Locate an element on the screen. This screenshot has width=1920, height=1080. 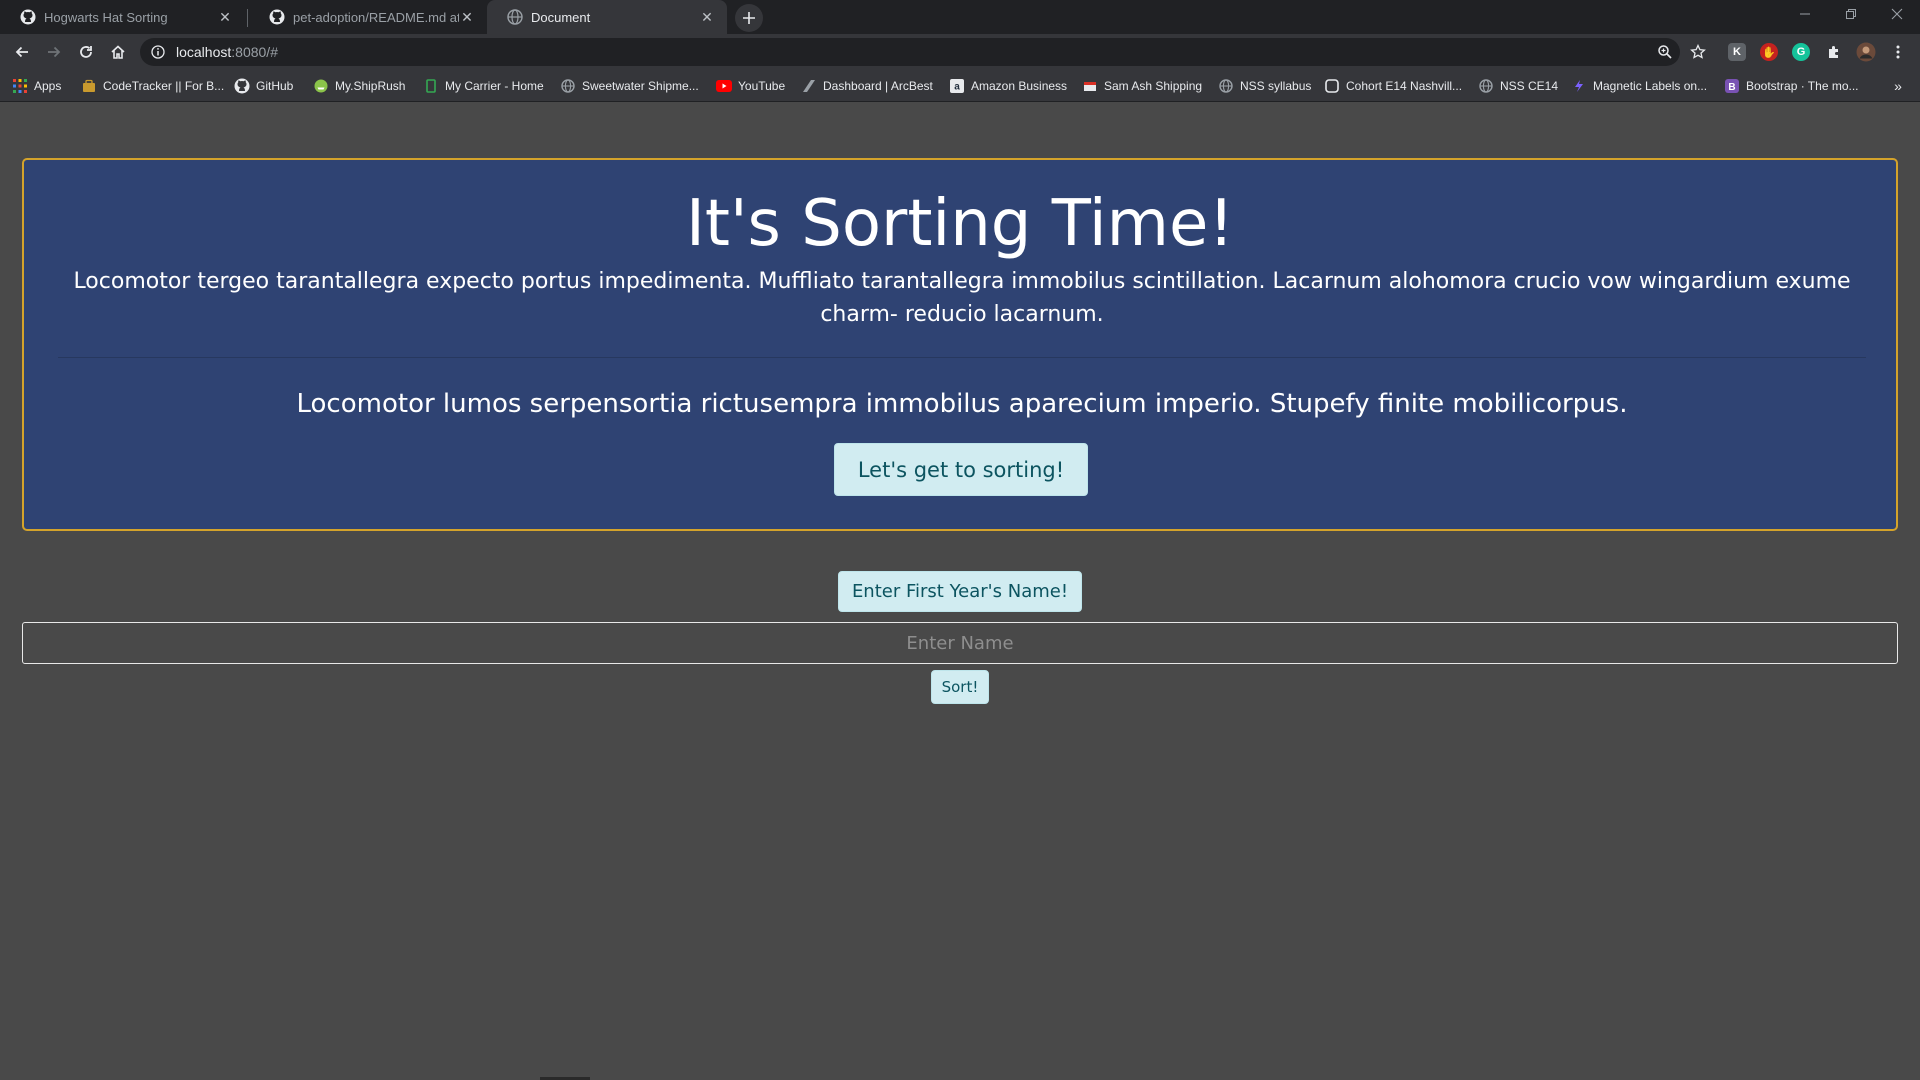
avatar-icon is located at coordinates (1866, 52).